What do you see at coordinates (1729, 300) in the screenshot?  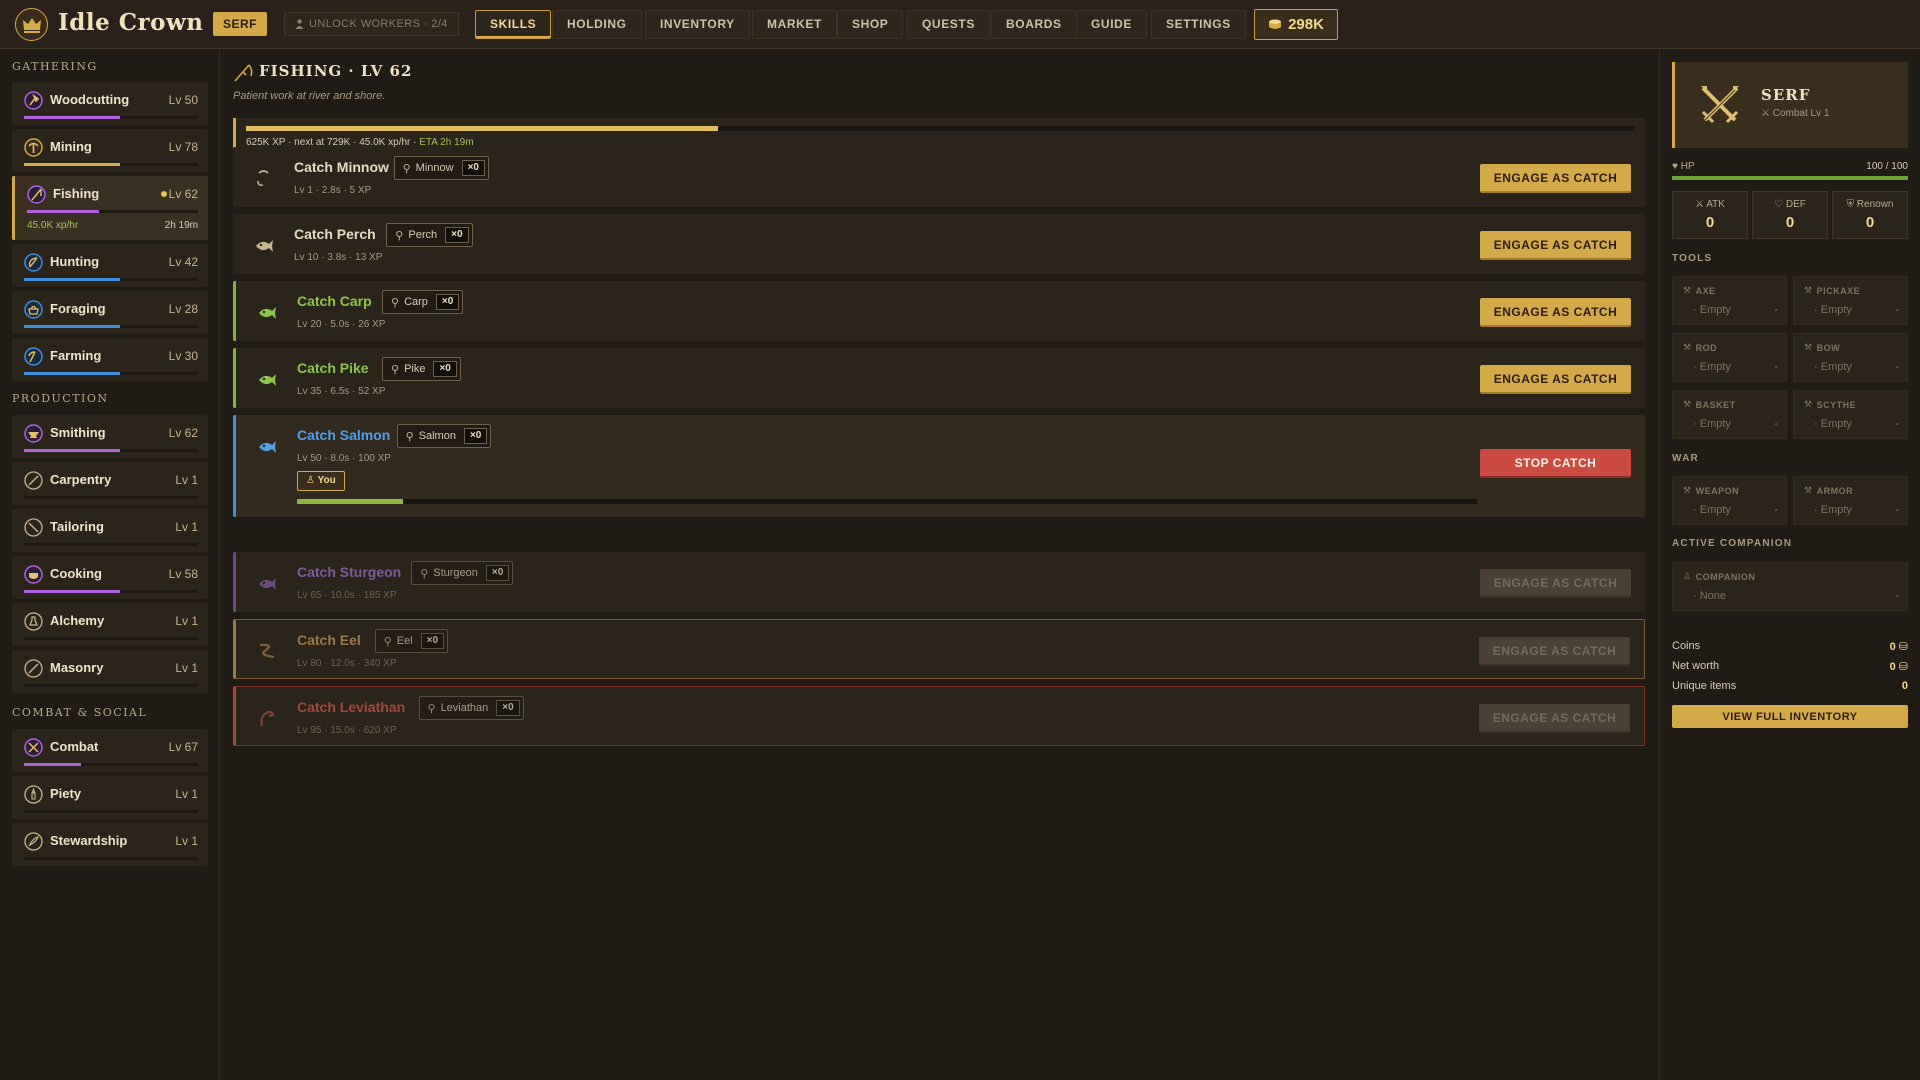 I see `slot-axe: ⚒ AXE · Empty -` at bounding box center [1729, 300].